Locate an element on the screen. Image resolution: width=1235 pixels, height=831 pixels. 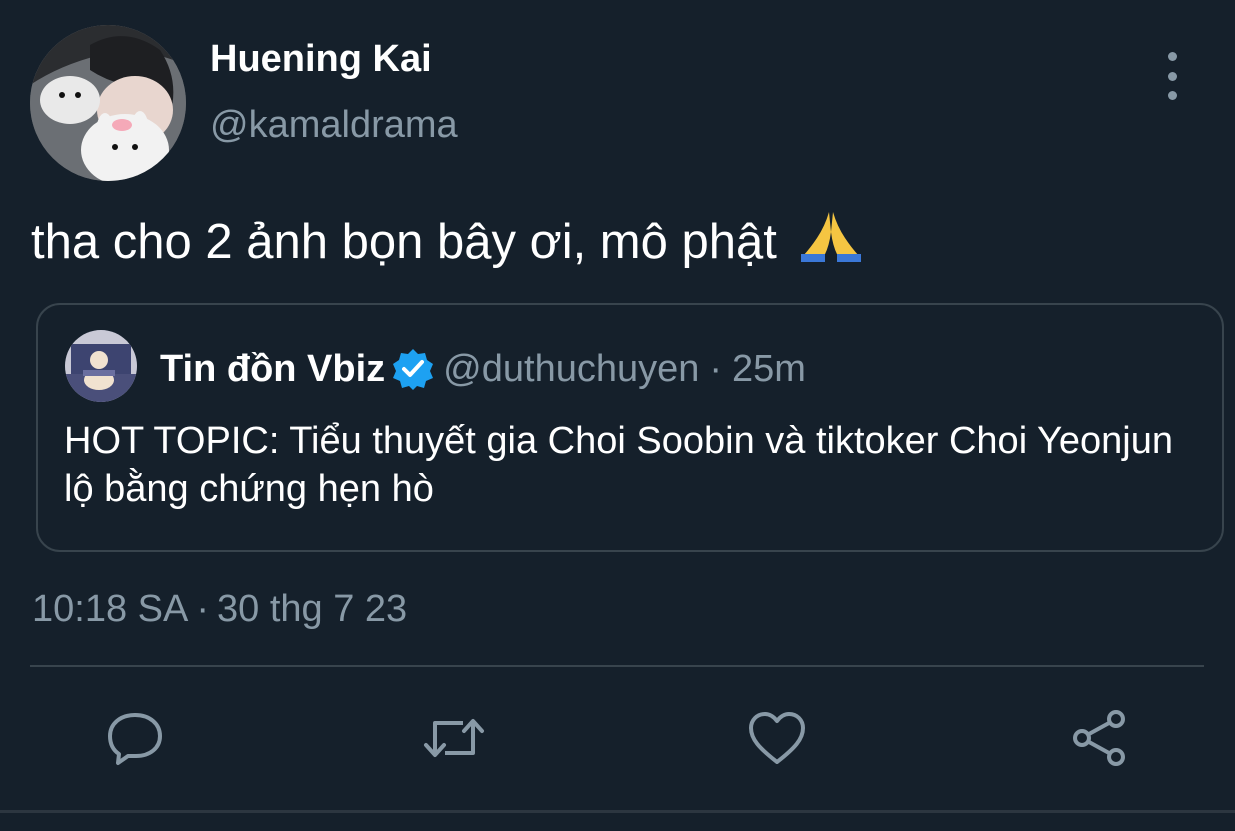
retweet-button is located at coordinates (454, 740).